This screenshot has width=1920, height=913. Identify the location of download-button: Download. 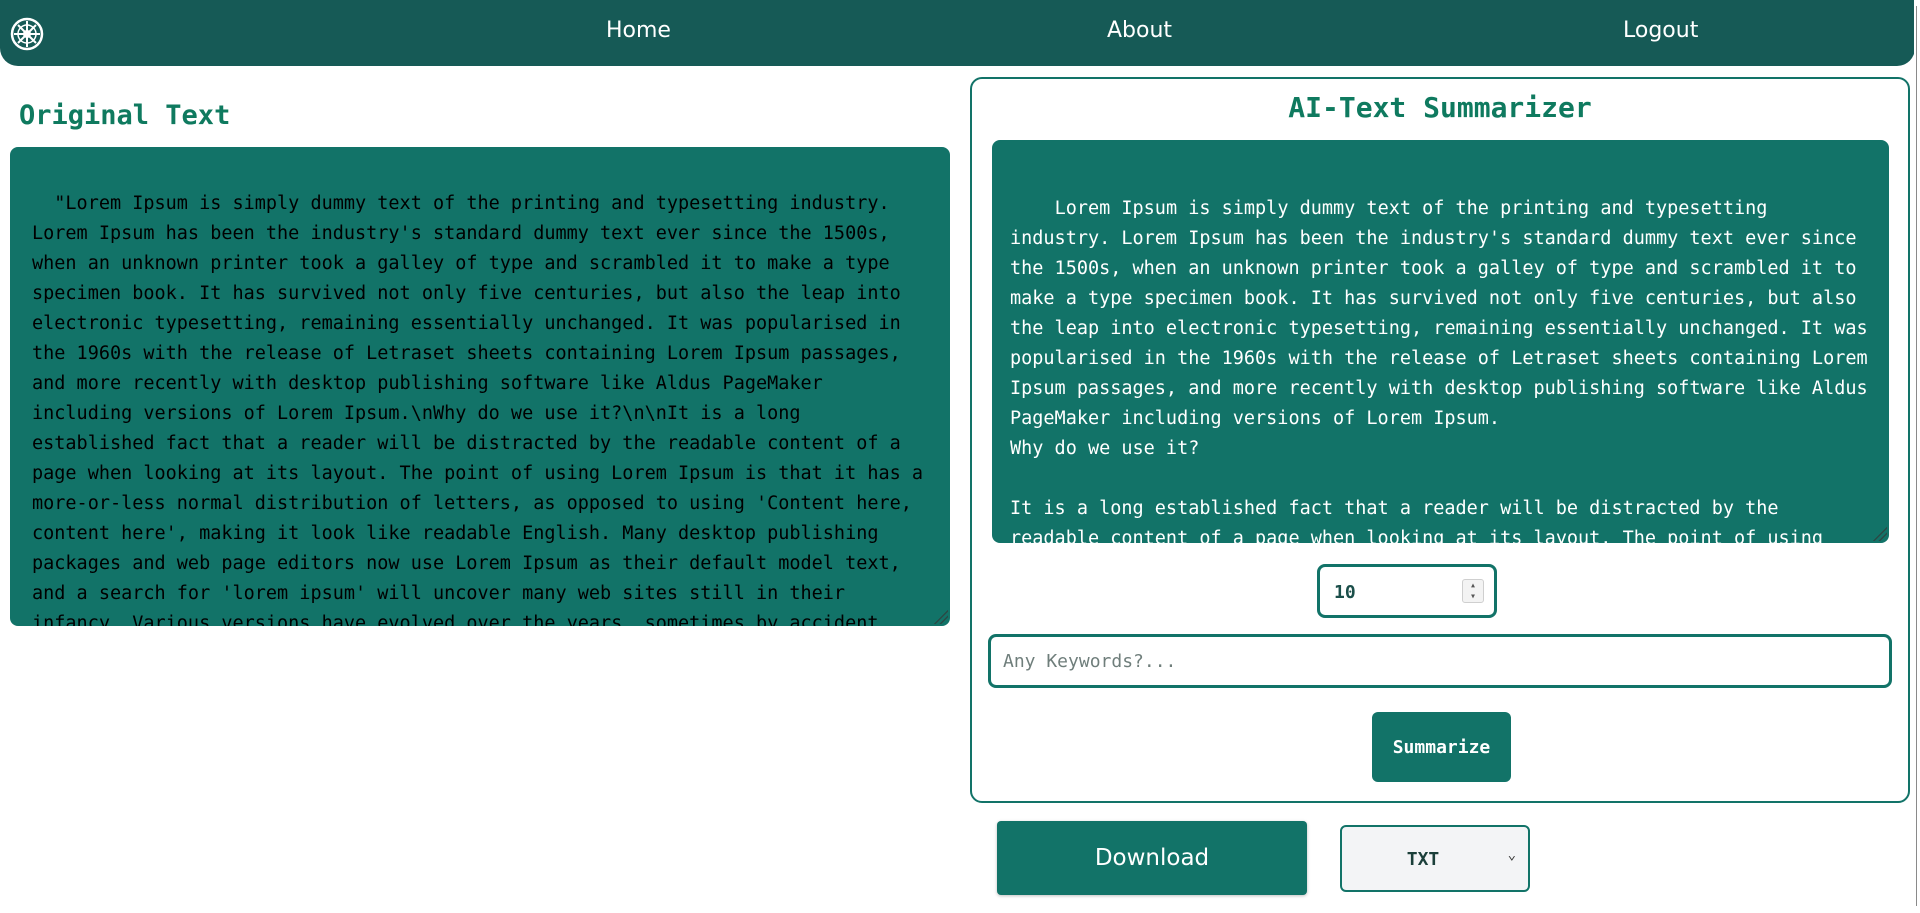
(1152, 858).